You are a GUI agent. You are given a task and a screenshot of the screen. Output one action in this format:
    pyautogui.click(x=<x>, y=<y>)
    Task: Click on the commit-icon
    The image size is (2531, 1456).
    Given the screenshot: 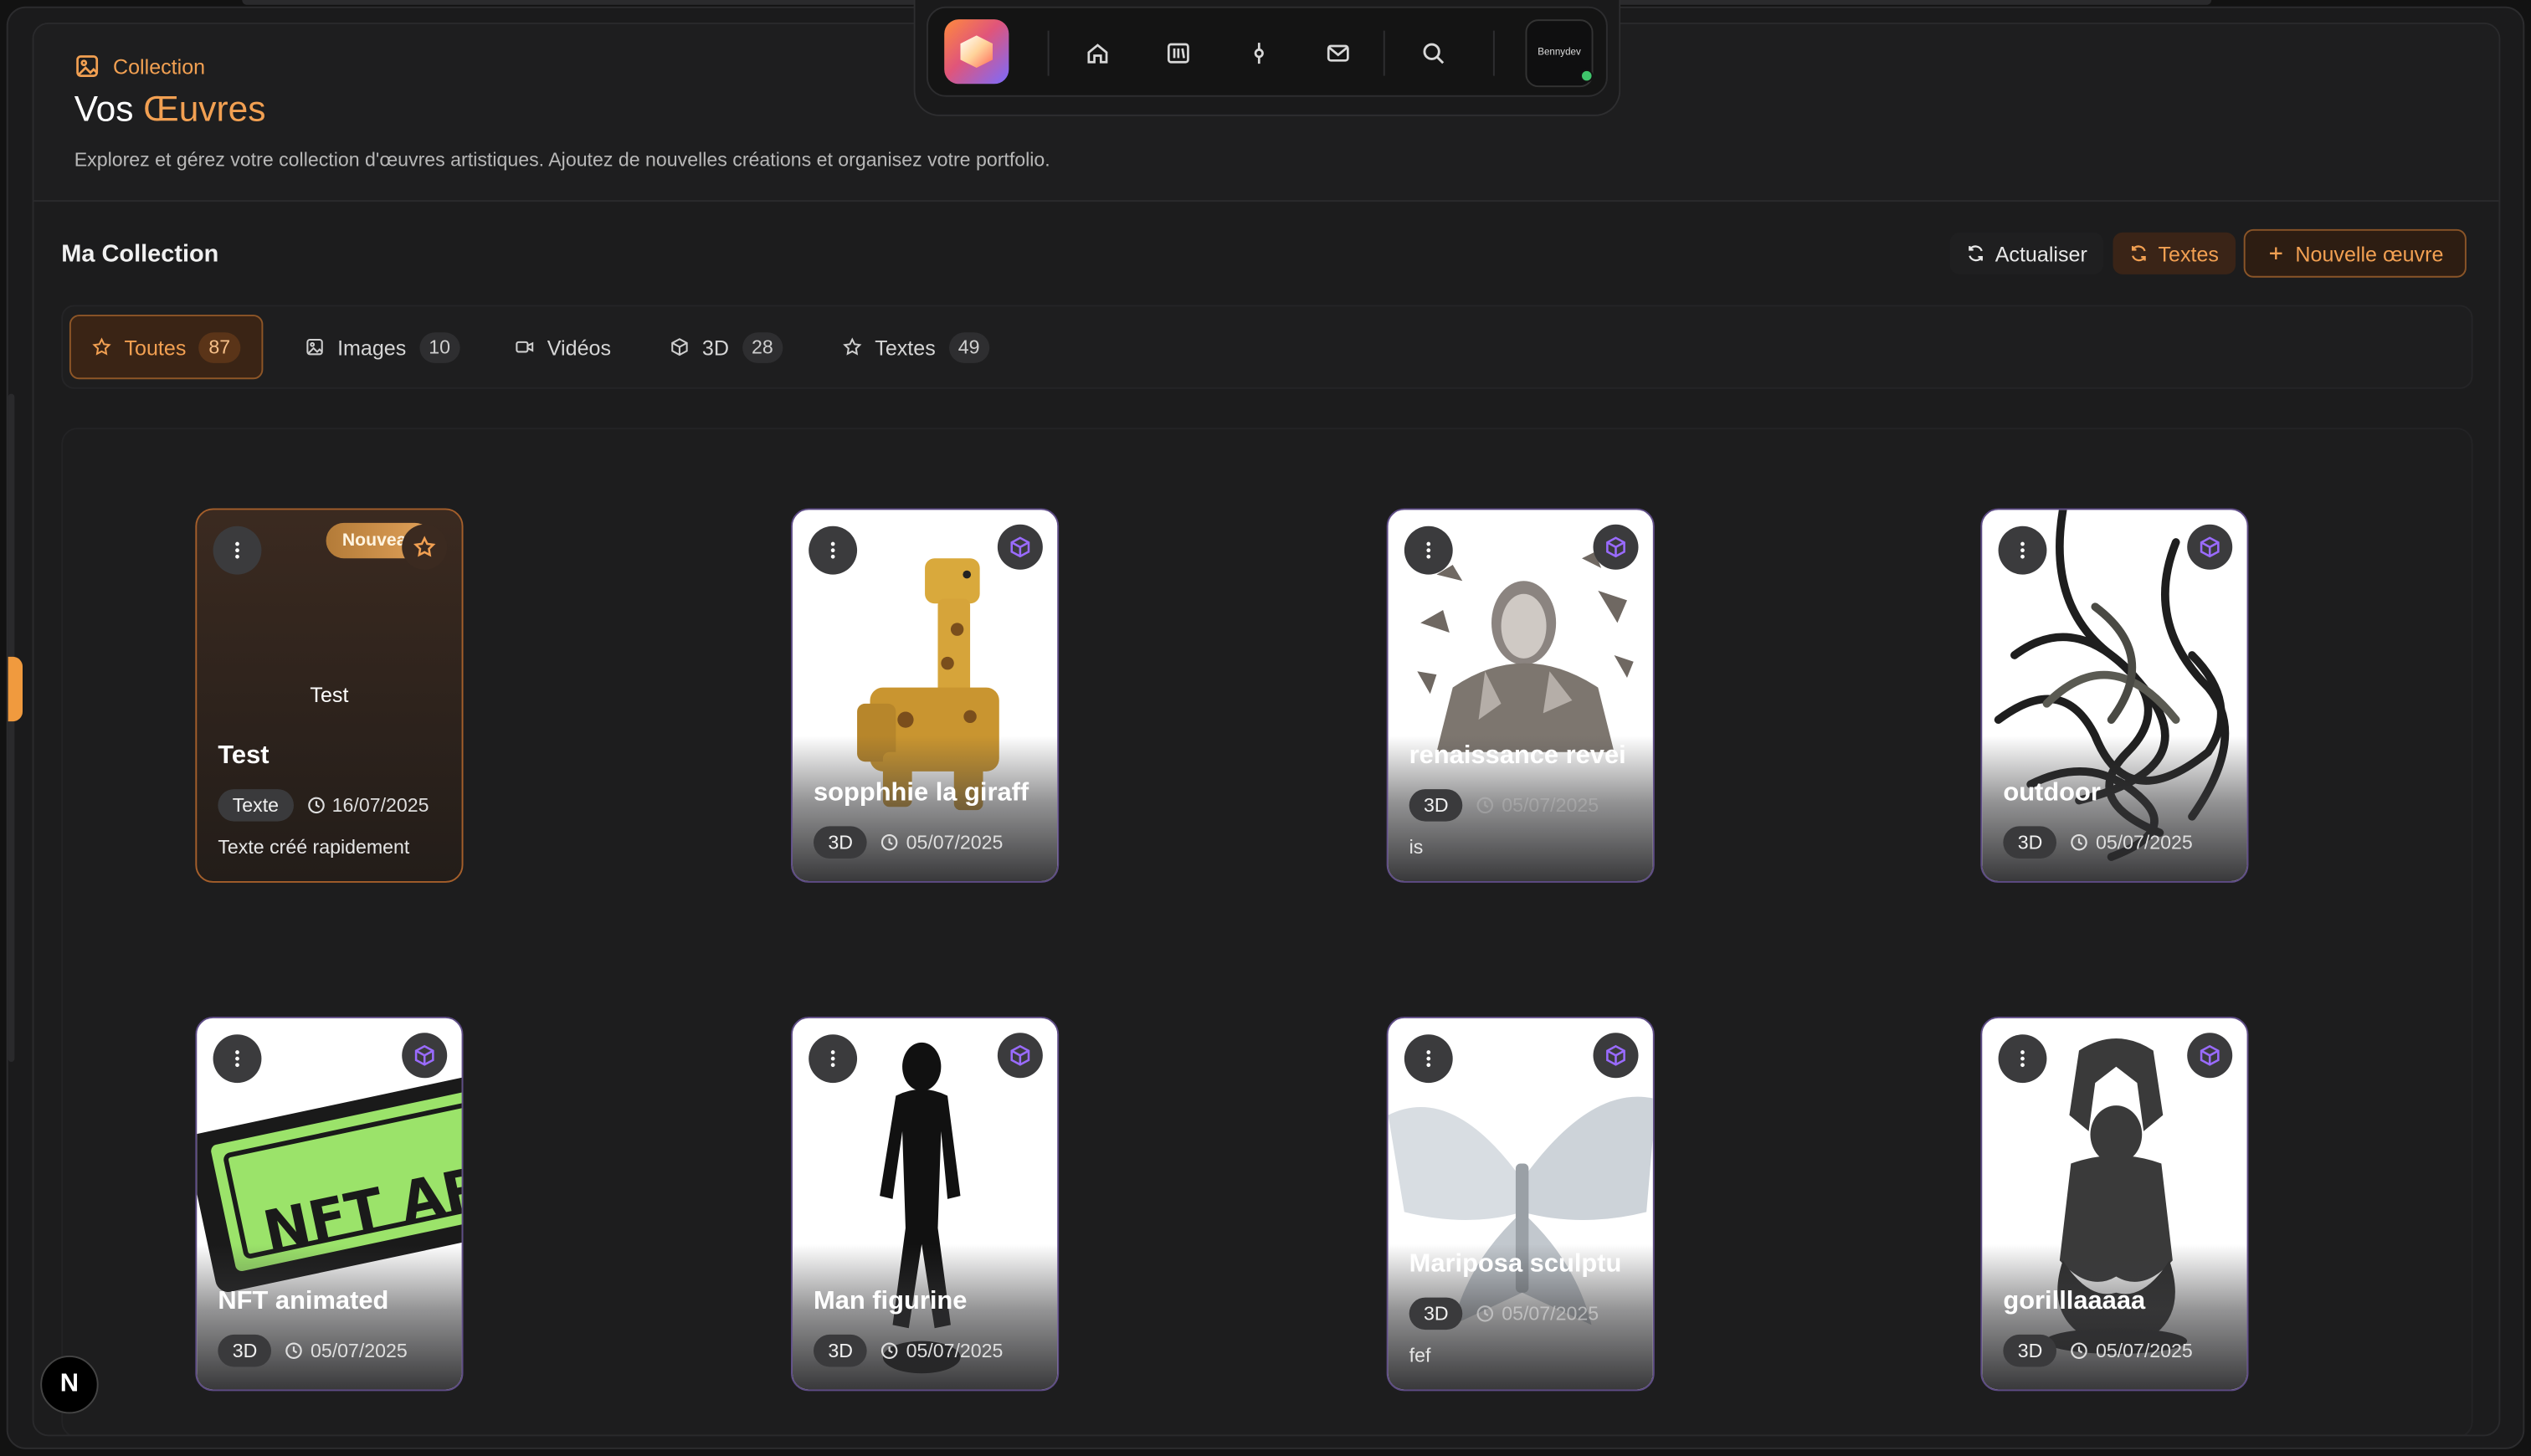 What is the action you would take?
    pyautogui.click(x=1258, y=52)
    